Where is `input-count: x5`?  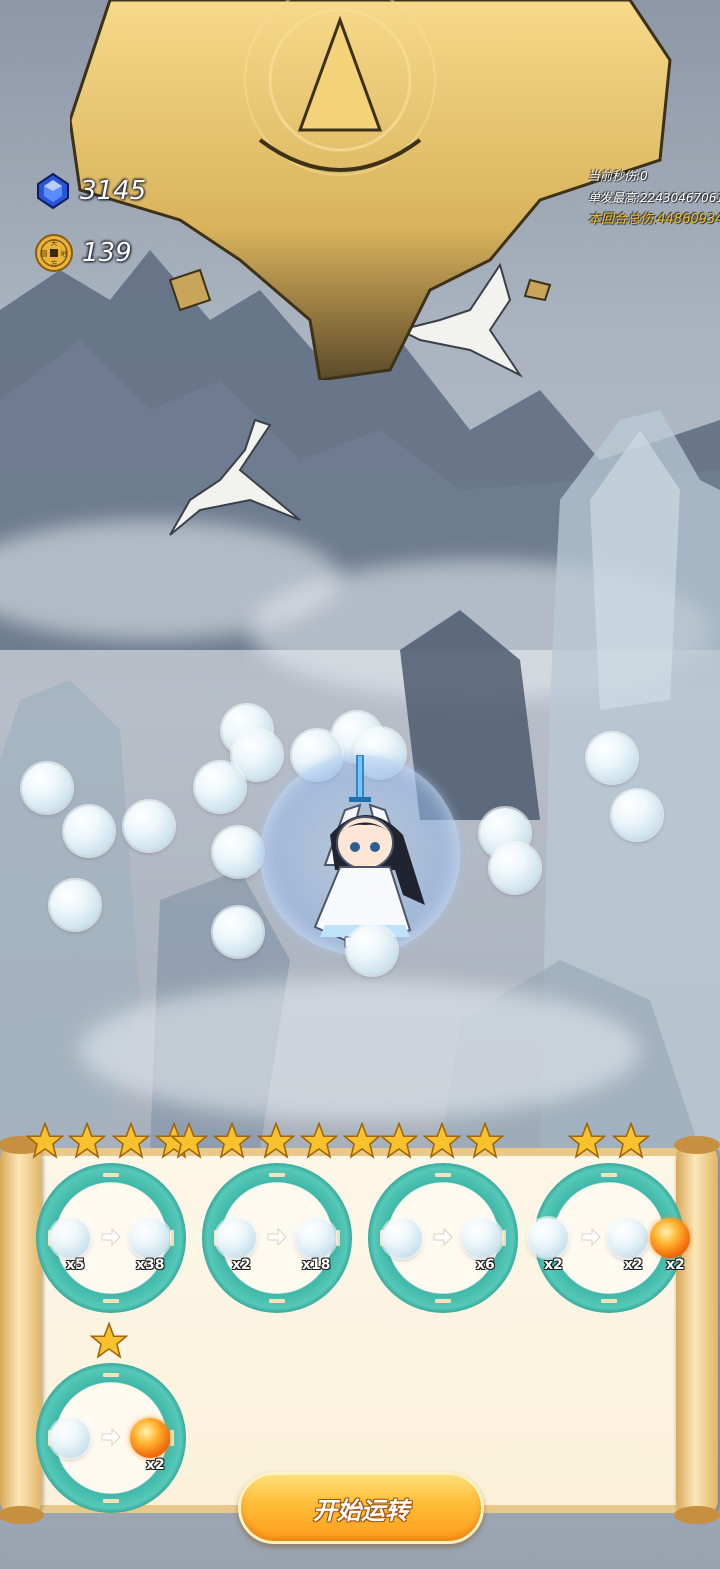
input-count: x5 is located at coordinates (75, 1265).